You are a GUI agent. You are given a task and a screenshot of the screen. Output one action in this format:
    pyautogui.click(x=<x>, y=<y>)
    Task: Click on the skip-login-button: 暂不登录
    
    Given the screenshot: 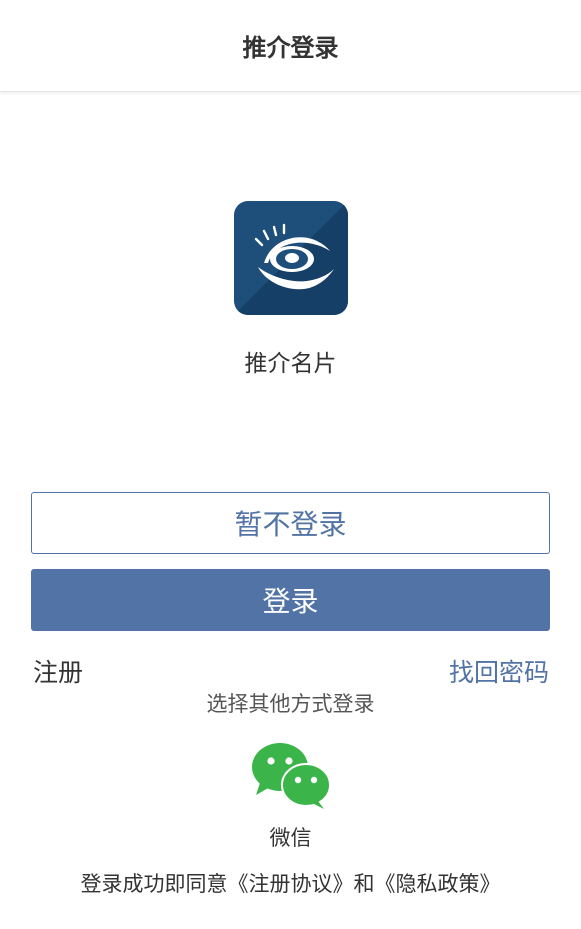 What is the action you would take?
    pyautogui.click(x=290, y=523)
    